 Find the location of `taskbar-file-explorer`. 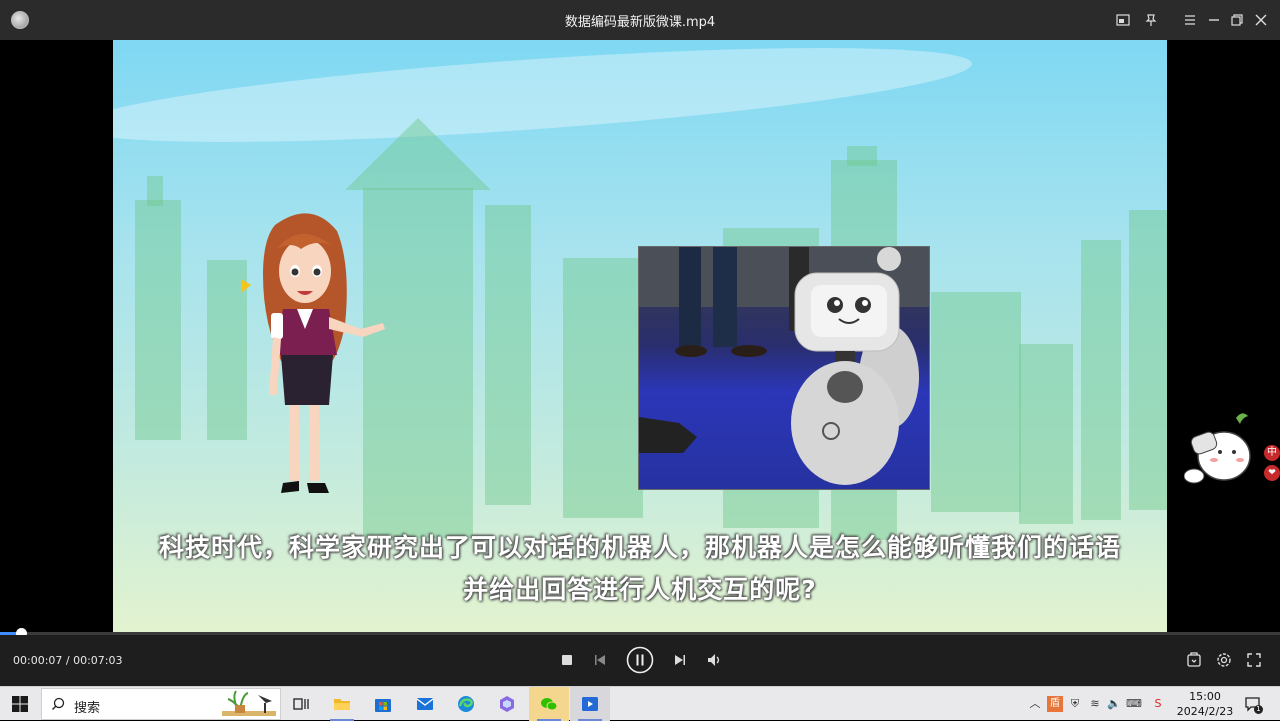

taskbar-file-explorer is located at coordinates (342, 704).